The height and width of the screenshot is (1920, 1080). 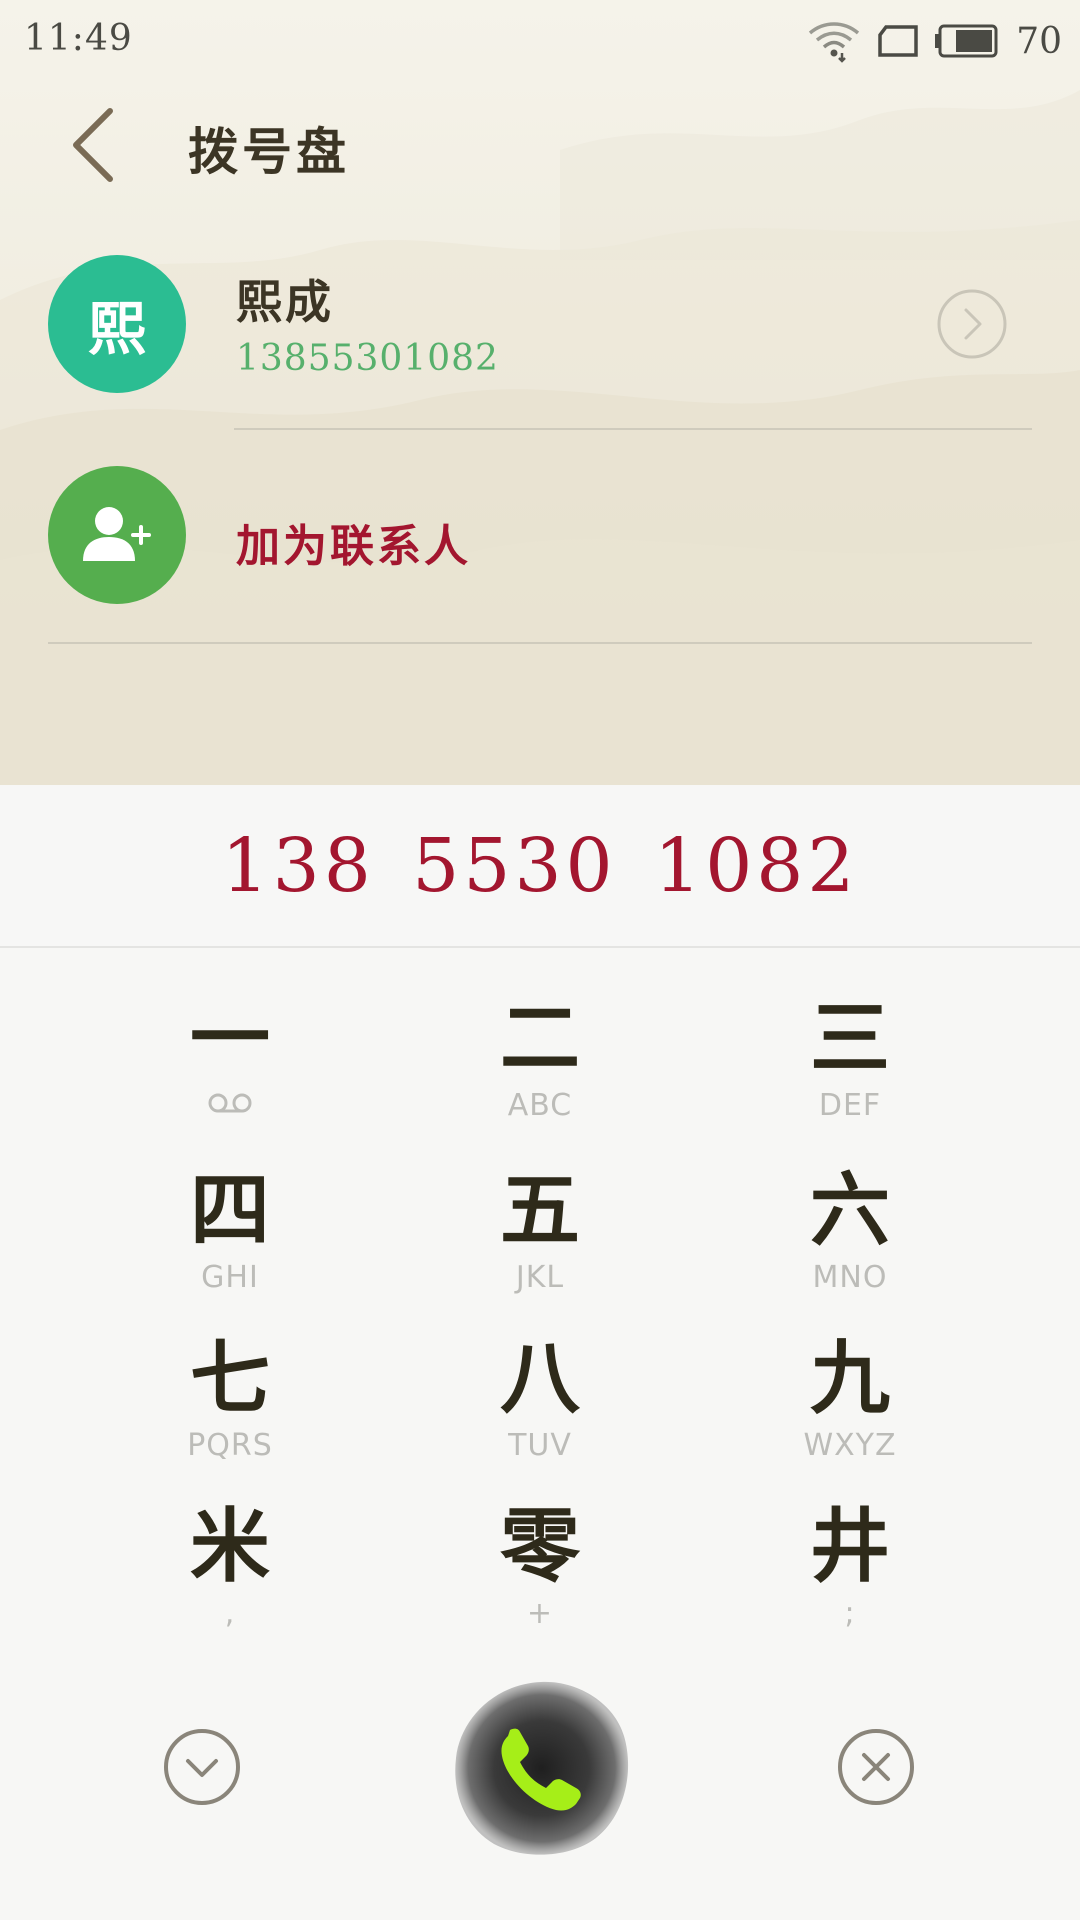 I want to click on key-3: 三 DEF, so click(x=850, y=1070).